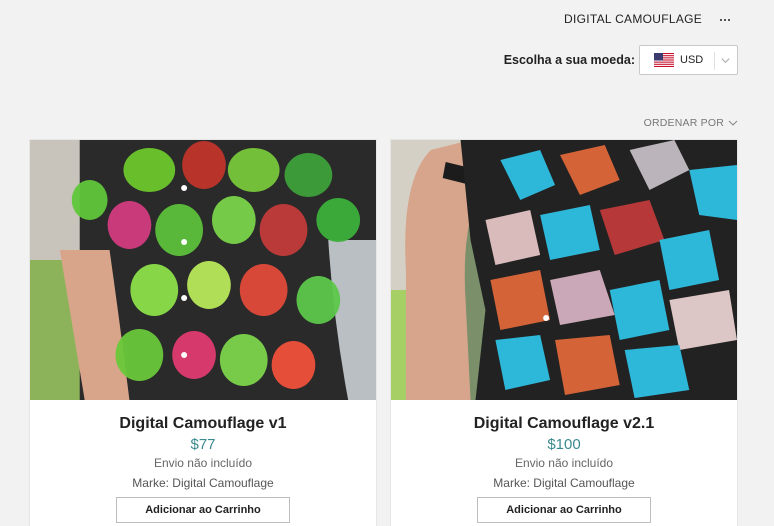 The height and width of the screenshot is (526, 774). I want to click on currency-selector-row: Escolha a sua moeda: USD, so click(621, 60).